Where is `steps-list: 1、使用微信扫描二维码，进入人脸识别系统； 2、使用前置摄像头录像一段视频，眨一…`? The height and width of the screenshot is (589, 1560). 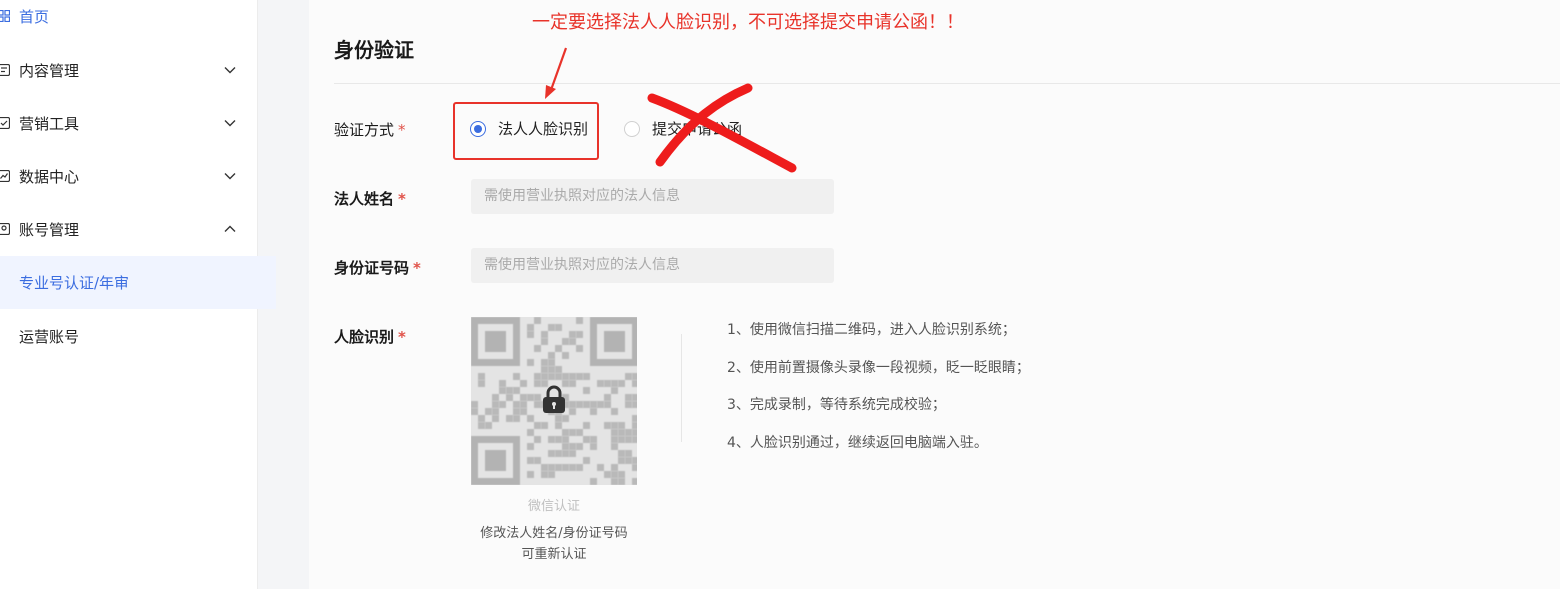
steps-list: 1、使用微信扫描二维码，进入人脸识别系统； 2、使用前置摄像头录像一段视频，眨一… is located at coordinates (878, 395).